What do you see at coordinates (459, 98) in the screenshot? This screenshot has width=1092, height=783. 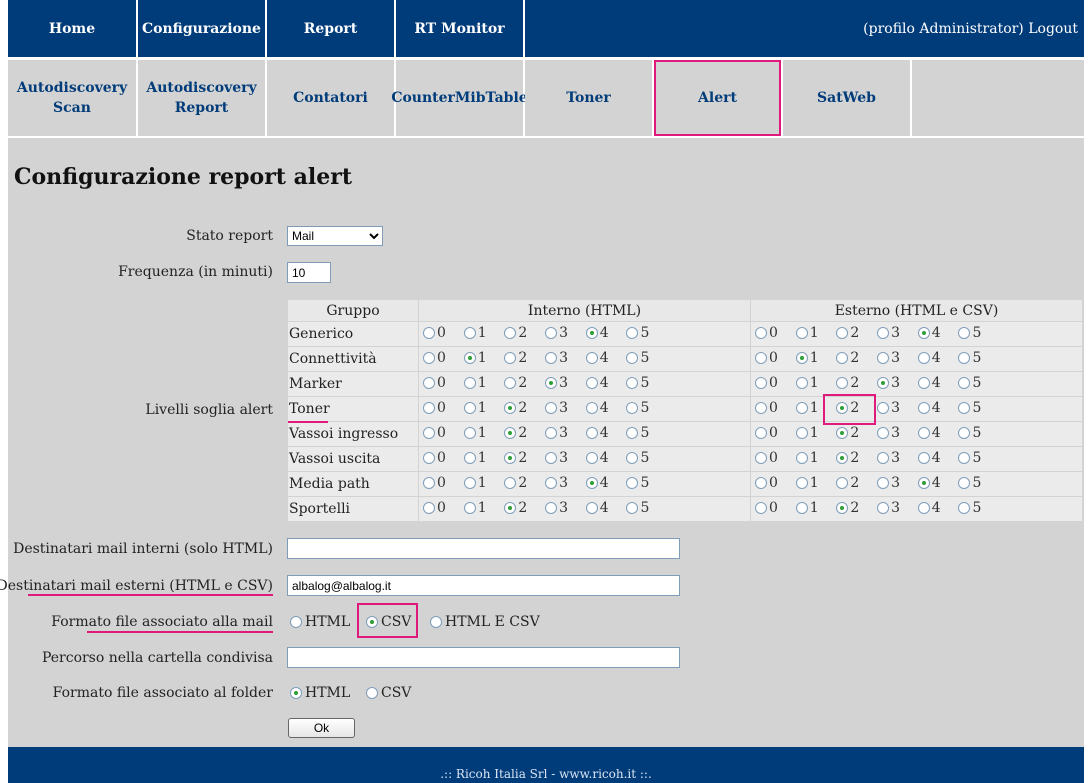 I see `subnav-countermibtable: CounterMibTable` at bounding box center [459, 98].